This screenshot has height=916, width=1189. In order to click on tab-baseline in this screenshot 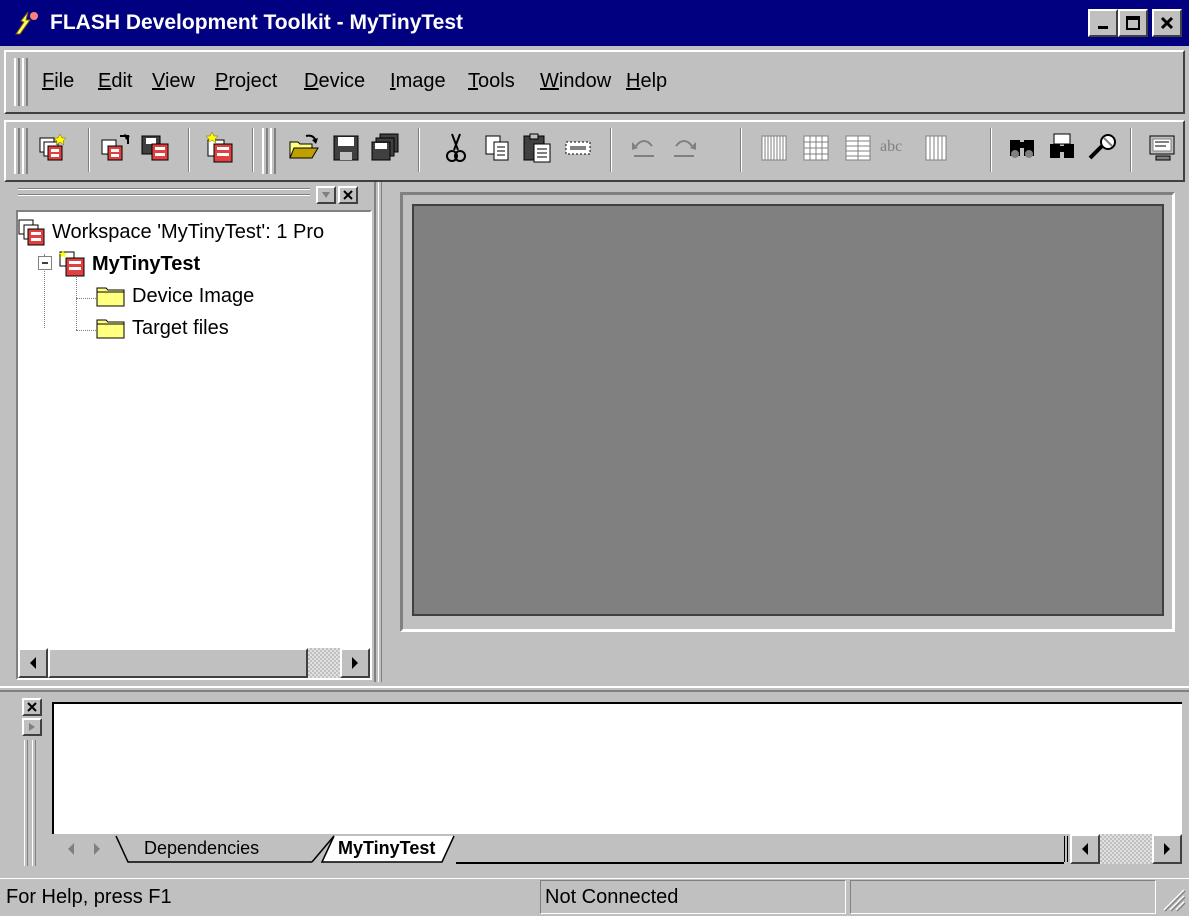, I will do `click(760, 863)`.